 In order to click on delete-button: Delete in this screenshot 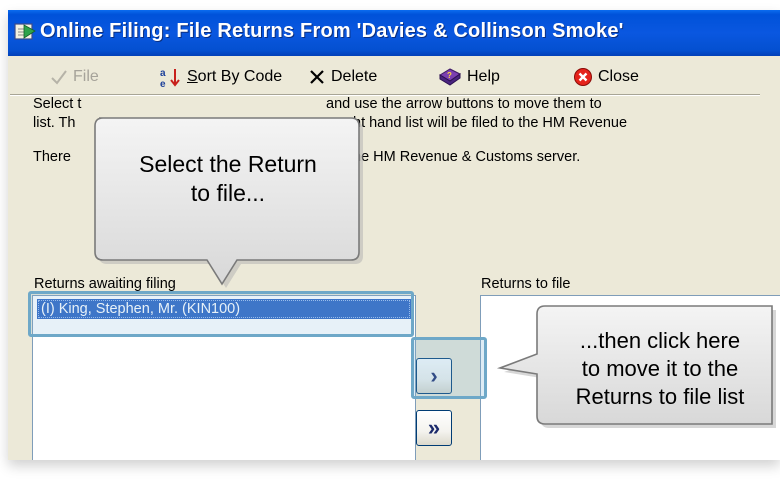, I will do `click(342, 77)`.